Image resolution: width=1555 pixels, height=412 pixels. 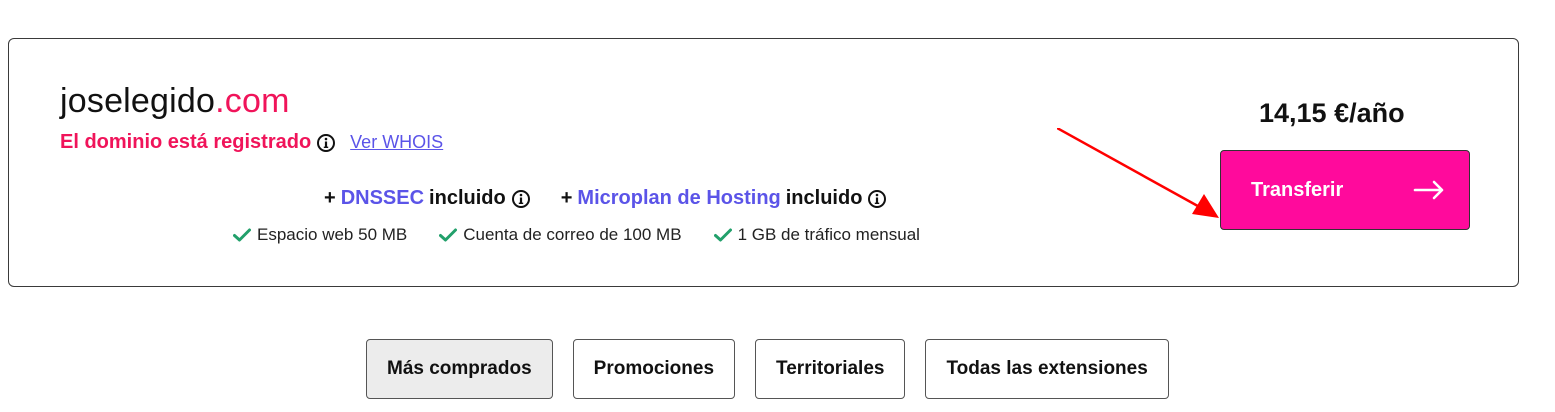 I want to click on transfer-button: Transferir, so click(x=1345, y=190).